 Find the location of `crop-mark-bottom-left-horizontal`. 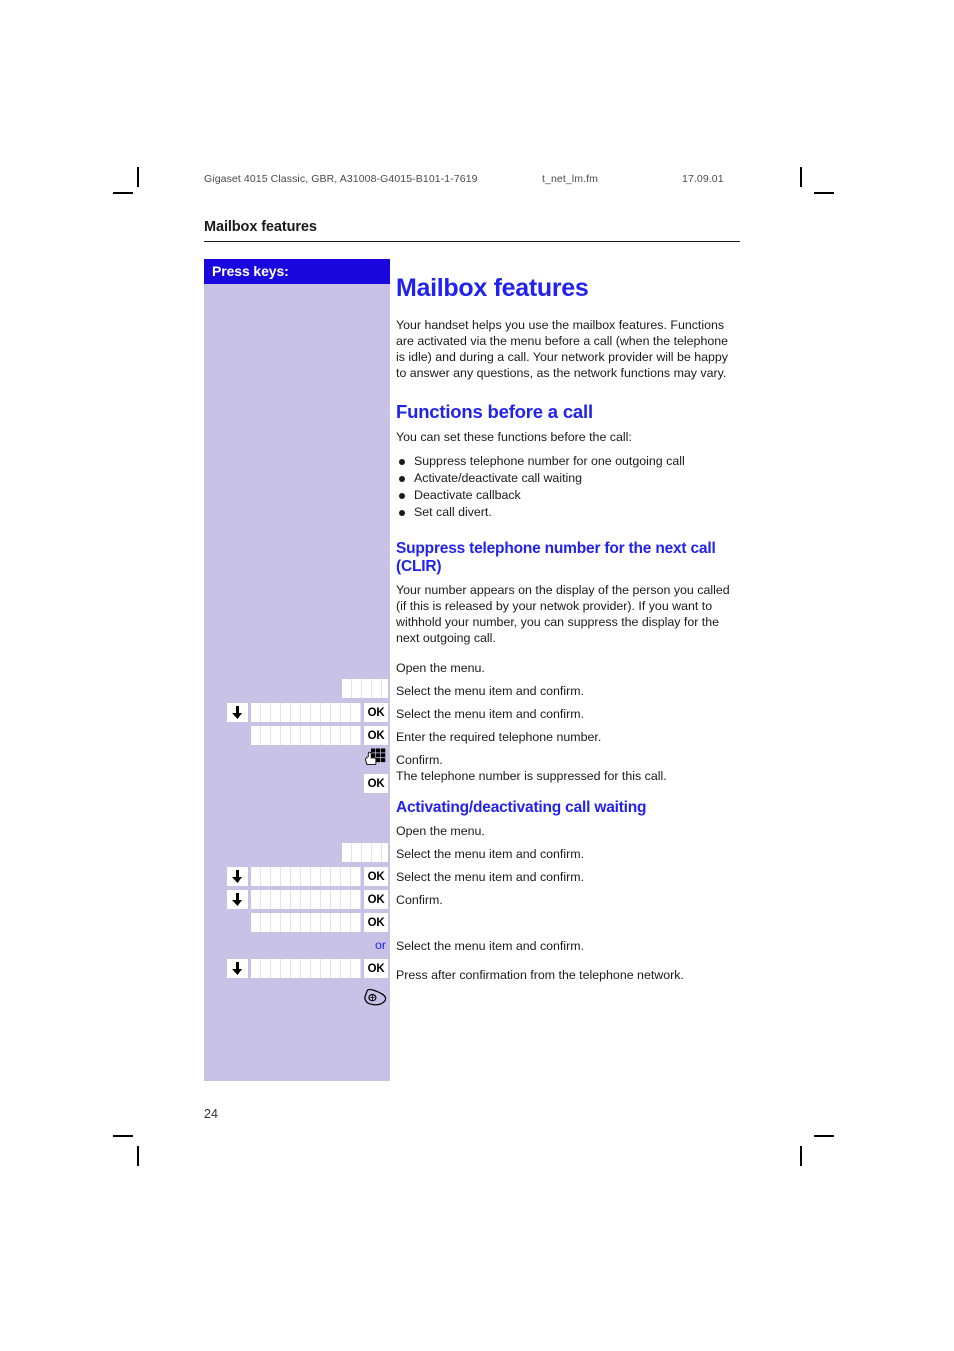

crop-mark-bottom-left-horizontal is located at coordinates (123, 1136).